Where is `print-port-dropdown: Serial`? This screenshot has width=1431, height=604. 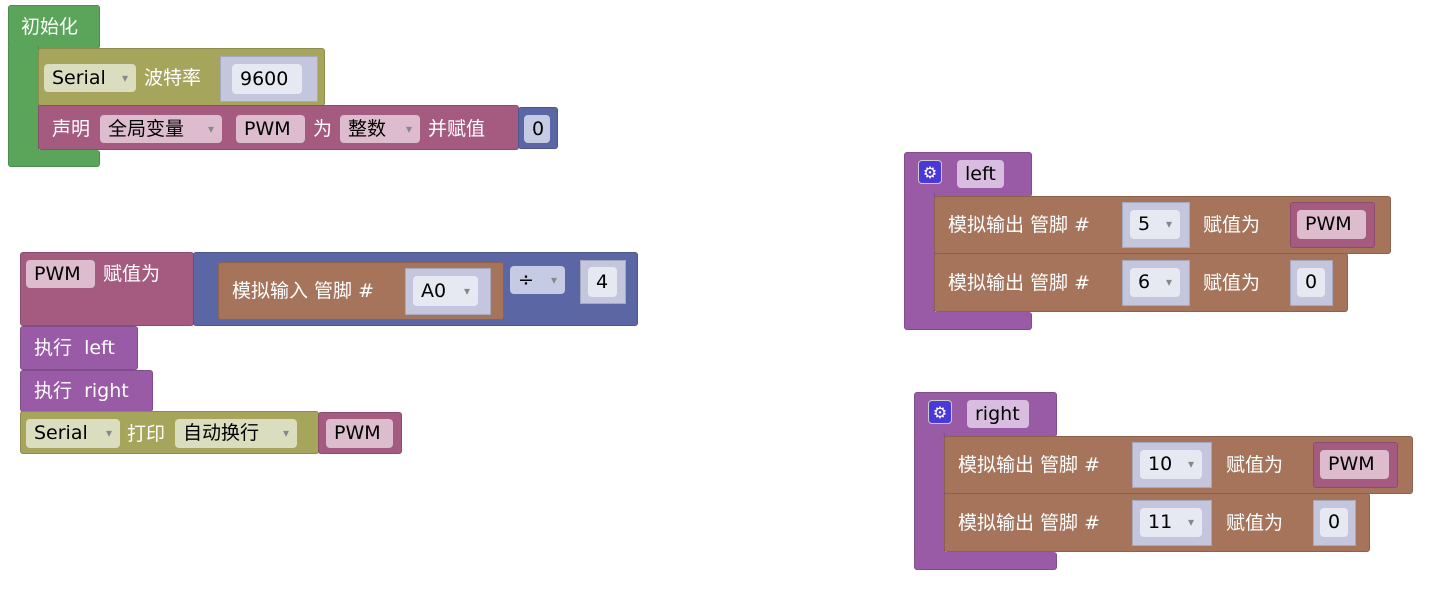
print-port-dropdown: Serial is located at coordinates (73, 433).